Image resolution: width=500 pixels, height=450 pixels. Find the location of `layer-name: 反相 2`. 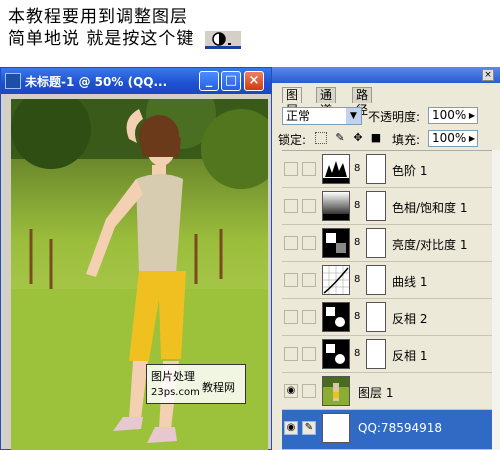

layer-name: 反相 2 is located at coordinates (410, 319).